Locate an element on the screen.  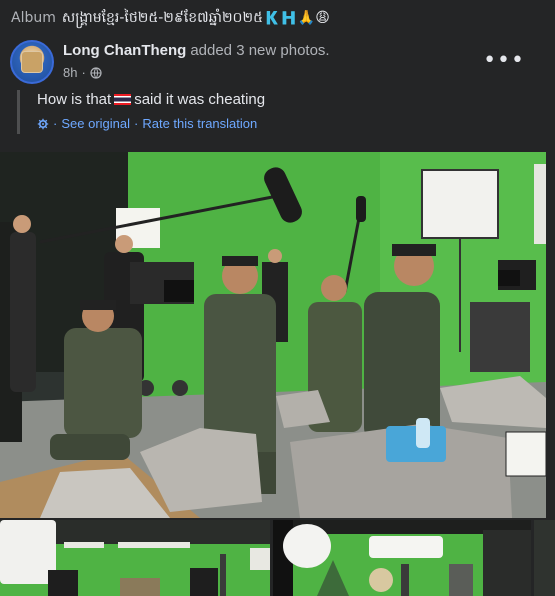
globe-icon is located at coordinates (96, 72).